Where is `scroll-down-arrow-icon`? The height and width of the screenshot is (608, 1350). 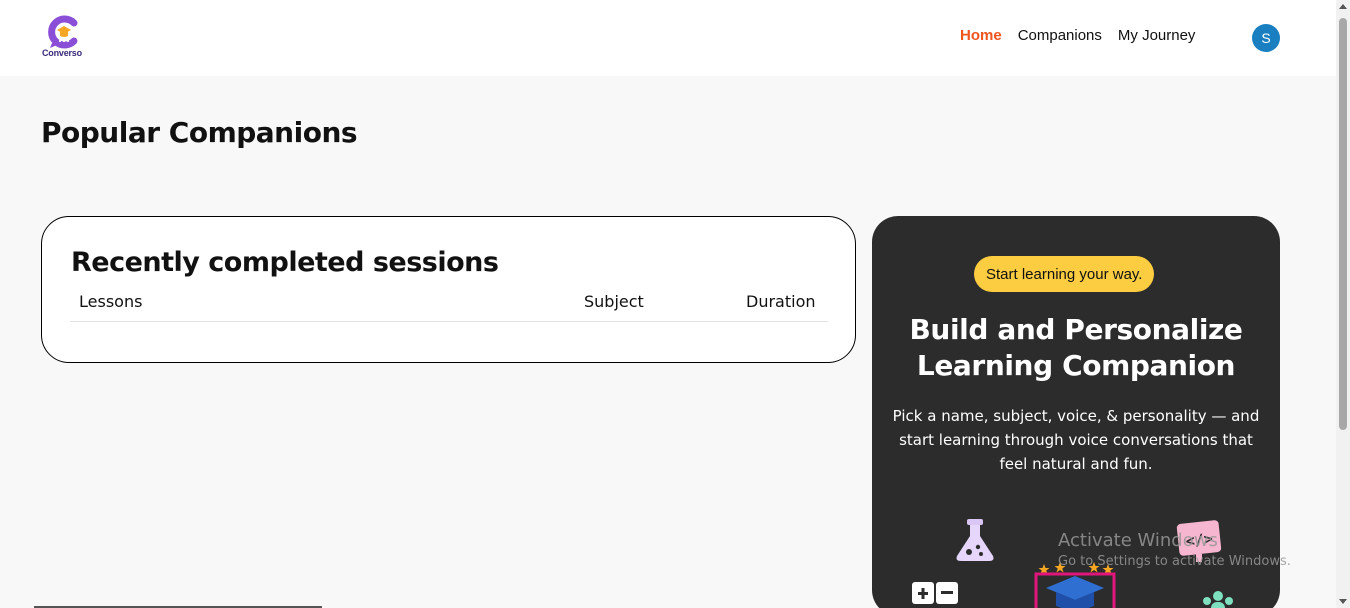
scroll-down-arrow-icon is located at coordinates (1343, 601).